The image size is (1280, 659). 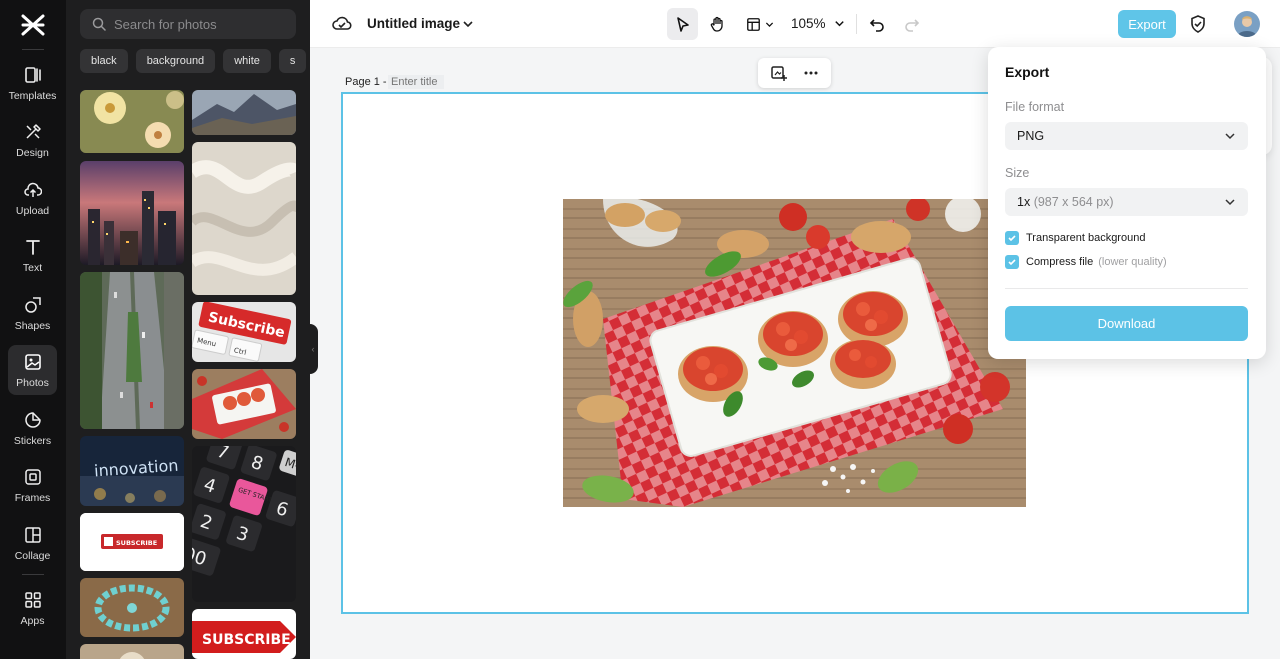 What do you see at coordinates (32, 153) in the screenshot?
I see `rail-label: Design` at bounding box center [32, 153].